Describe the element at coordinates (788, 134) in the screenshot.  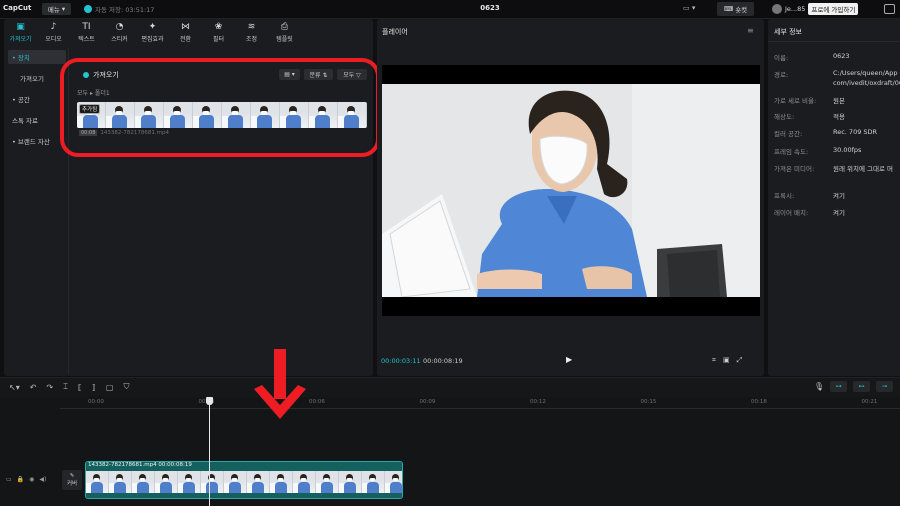
I see `detail-label: 컬러 공간:` at that location.